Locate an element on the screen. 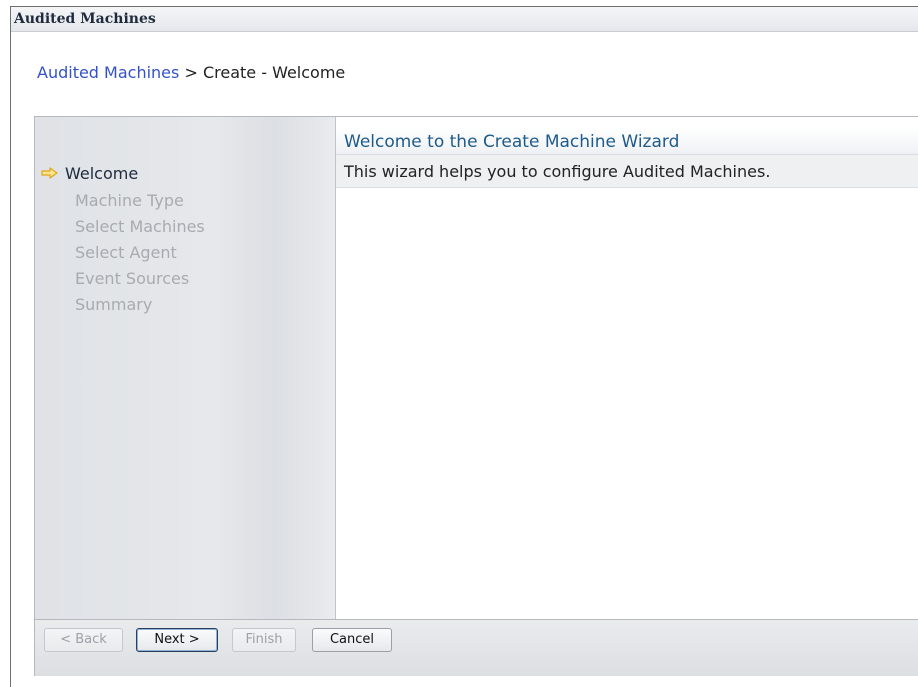  wizard-button-bar: < Back Next > Finish Cancel is located at coordinates (476, 647).